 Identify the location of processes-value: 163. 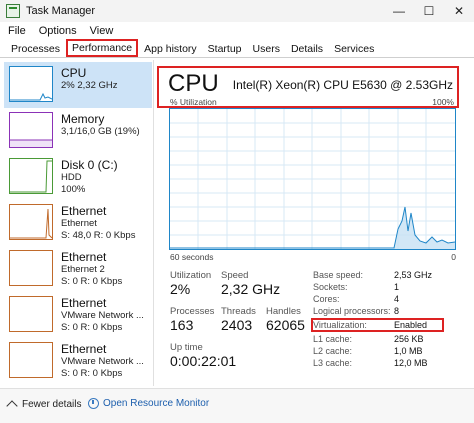
(182, 325).